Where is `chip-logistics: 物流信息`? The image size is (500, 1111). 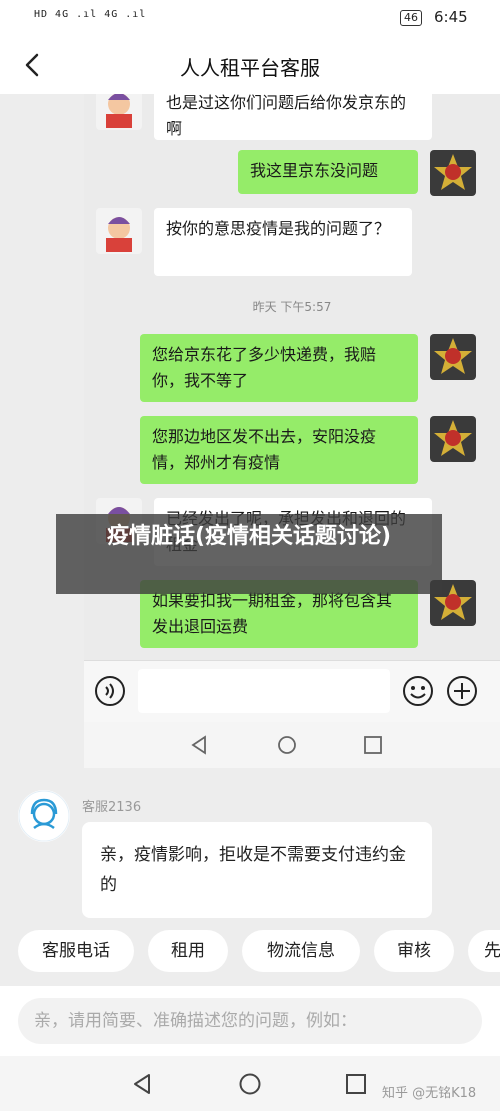 chip-logistics: 物流信息 is located at coordinates (301, 951).